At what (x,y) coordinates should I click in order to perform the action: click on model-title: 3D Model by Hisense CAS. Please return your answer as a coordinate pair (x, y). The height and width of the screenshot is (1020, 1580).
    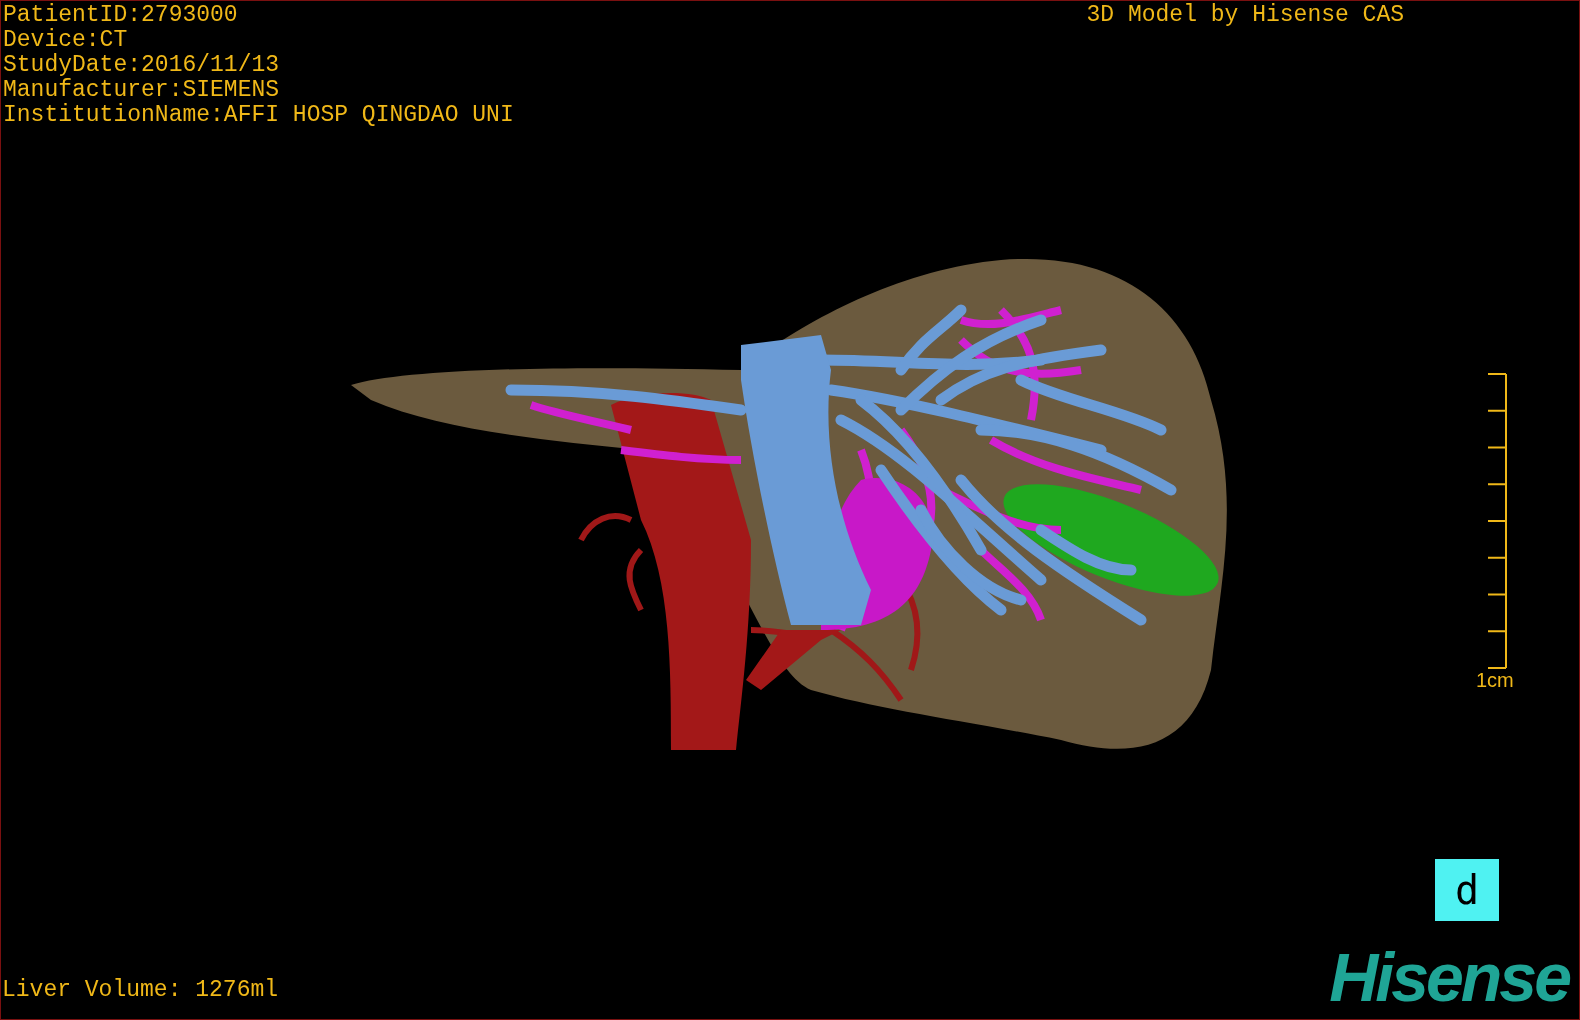
    Looking at the image, I should click on (1245, 16).